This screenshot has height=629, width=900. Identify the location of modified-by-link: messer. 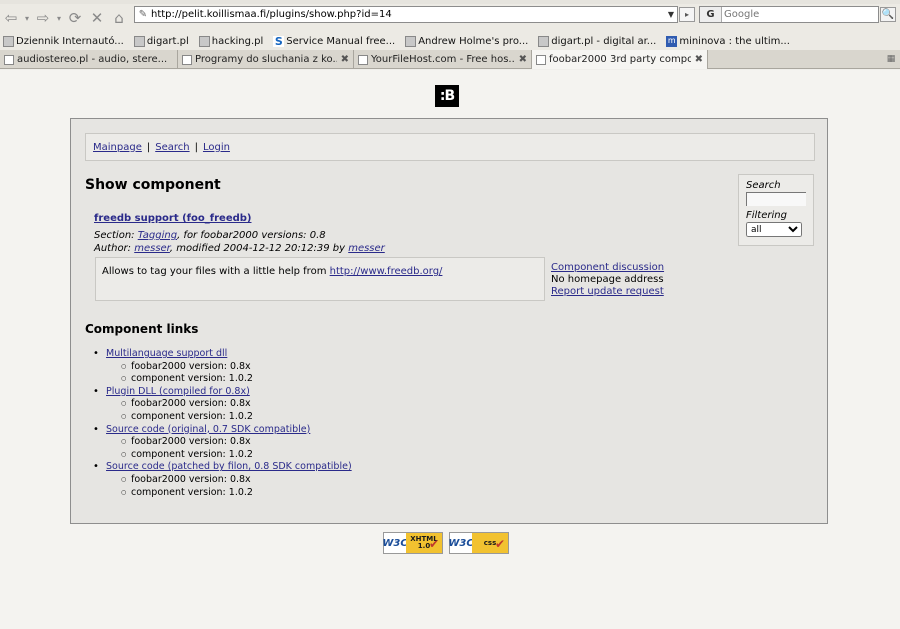
(366, 248).